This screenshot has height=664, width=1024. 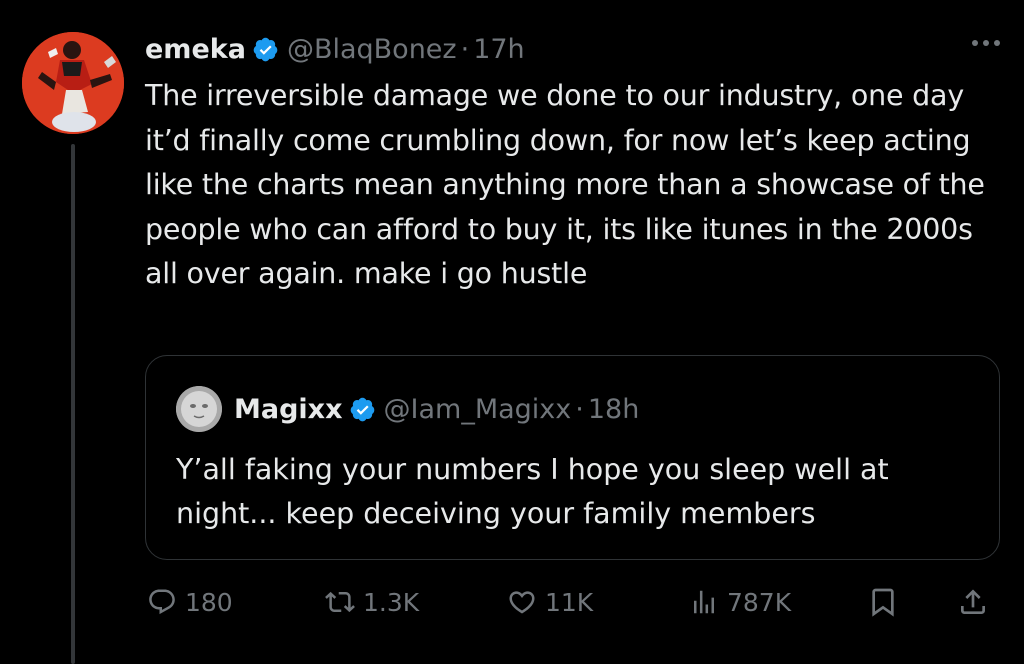 I want to click on share-button, so click(x=973, y=602).